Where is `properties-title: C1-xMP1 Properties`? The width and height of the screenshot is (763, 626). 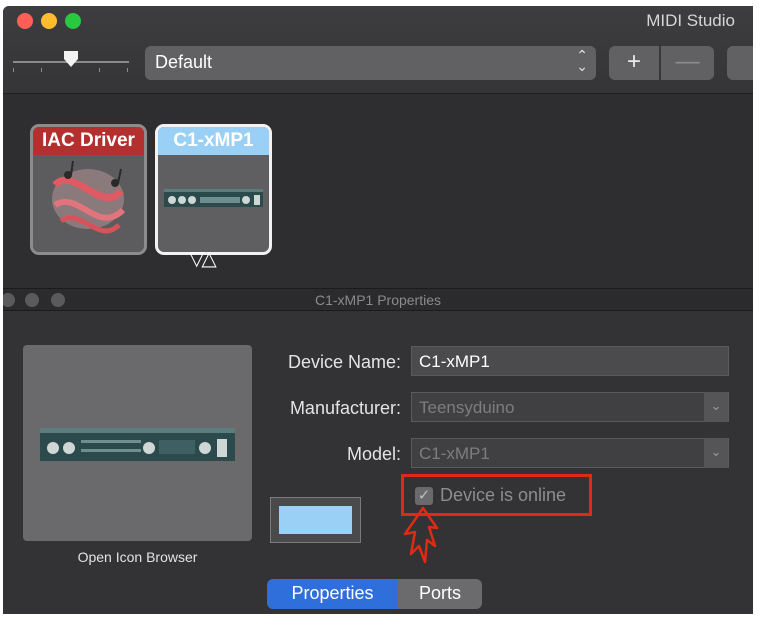
properties-title: C1-xMP1 Properties is located at coordinates (378, 300).